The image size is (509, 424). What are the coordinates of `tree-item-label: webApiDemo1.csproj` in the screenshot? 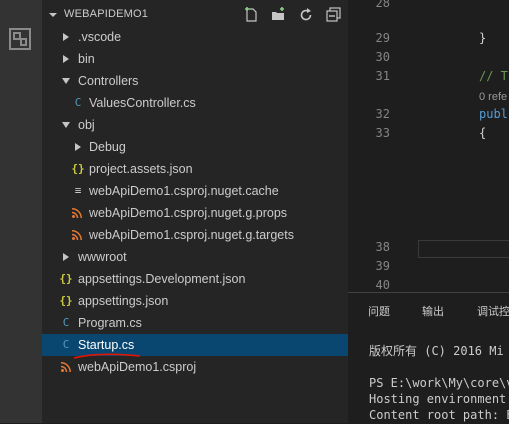 It's located at (137, 367).